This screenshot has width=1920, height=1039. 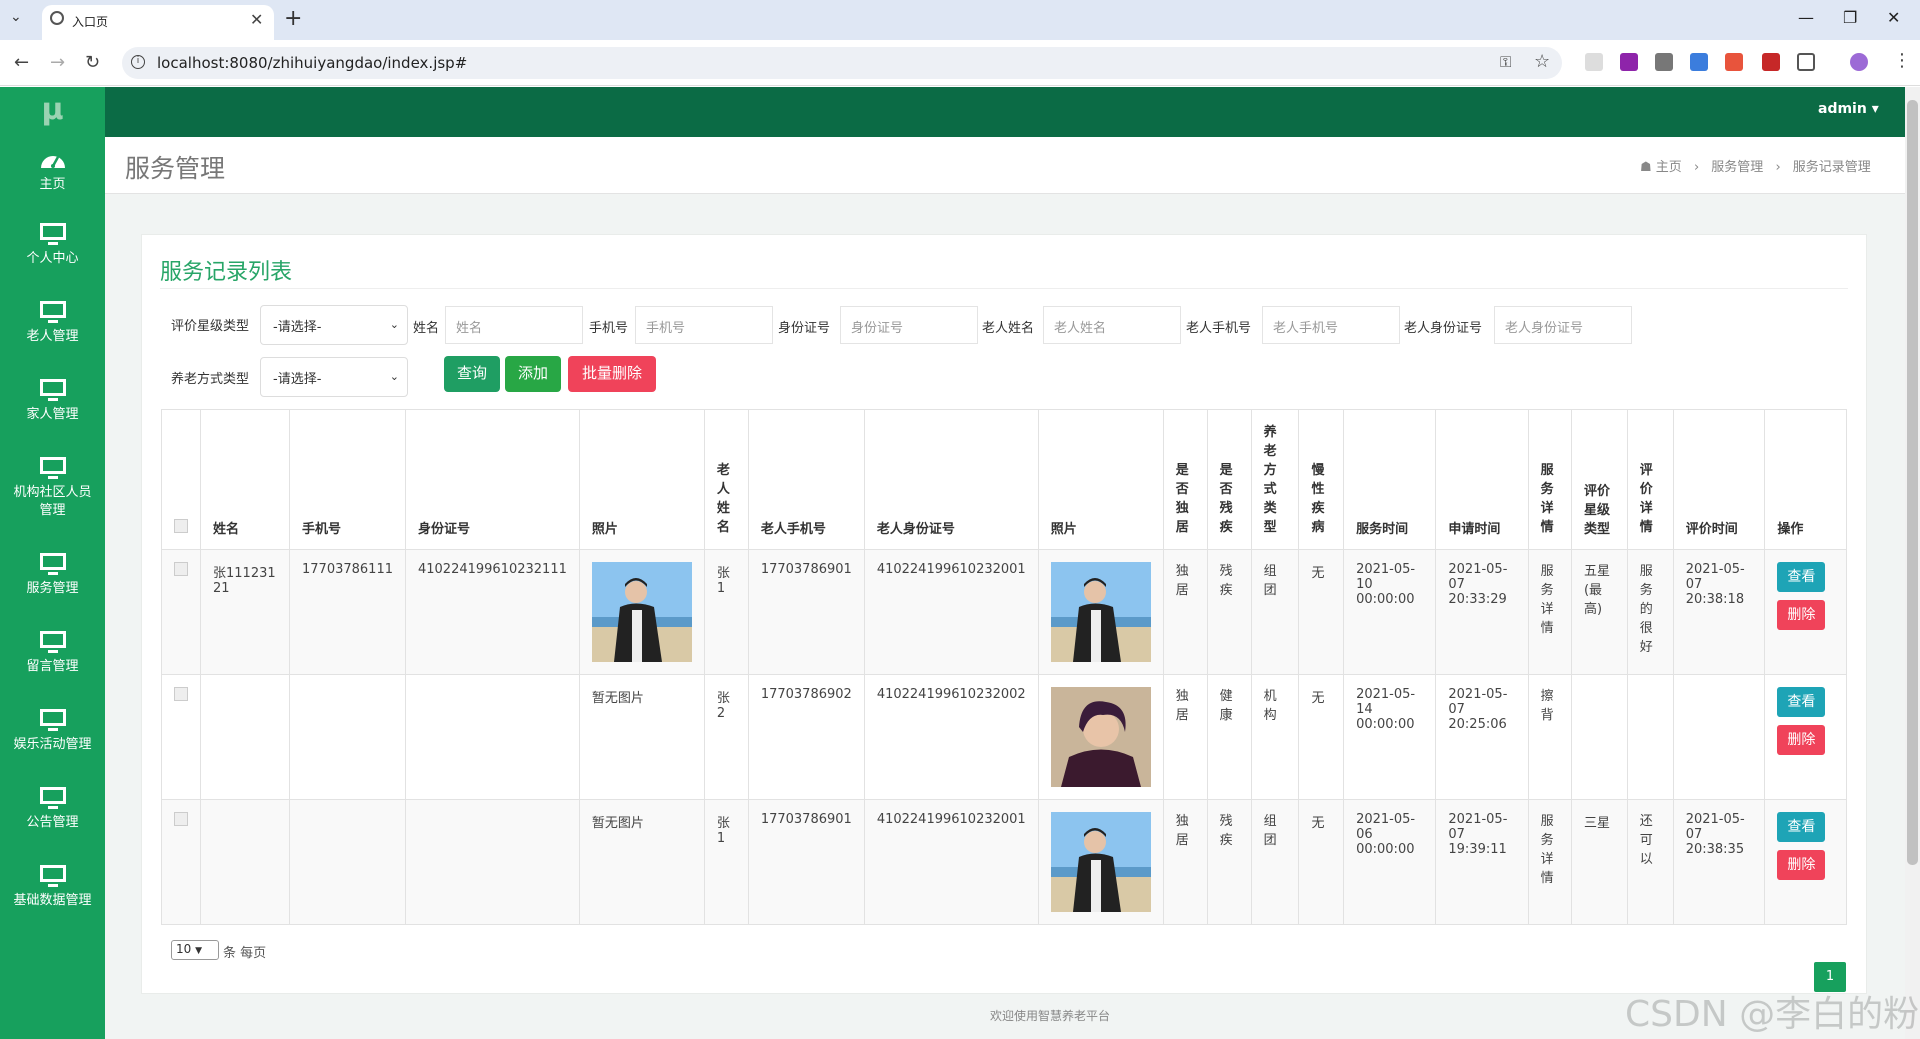 What do you see at coordinates (1719, 479) in the screenshot?
I see `col-header: 评价时间` at bounding box center [1719, 479].